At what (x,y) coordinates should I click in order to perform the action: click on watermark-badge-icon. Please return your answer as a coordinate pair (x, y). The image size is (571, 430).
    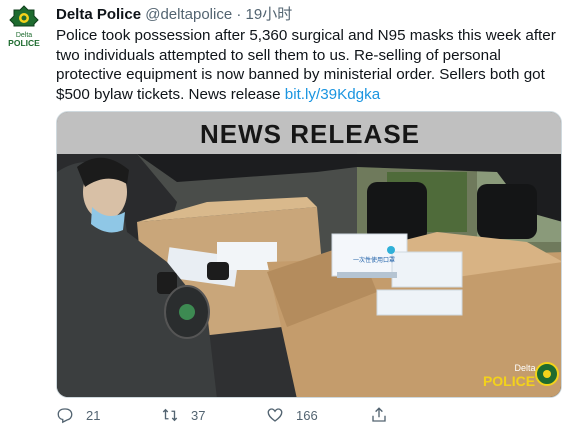
    Looking at the image, I should click on (547, 374).